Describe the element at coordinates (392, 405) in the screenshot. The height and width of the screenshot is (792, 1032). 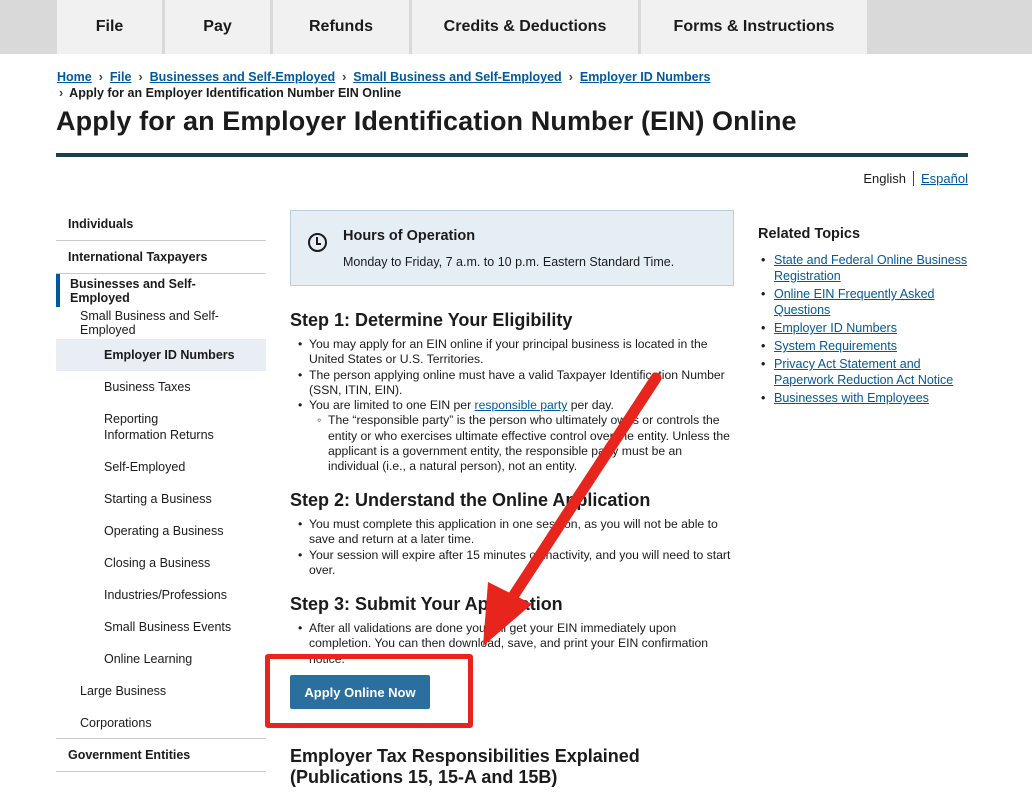
I see `list-item-text: You are limited to one EIN per` at that location.